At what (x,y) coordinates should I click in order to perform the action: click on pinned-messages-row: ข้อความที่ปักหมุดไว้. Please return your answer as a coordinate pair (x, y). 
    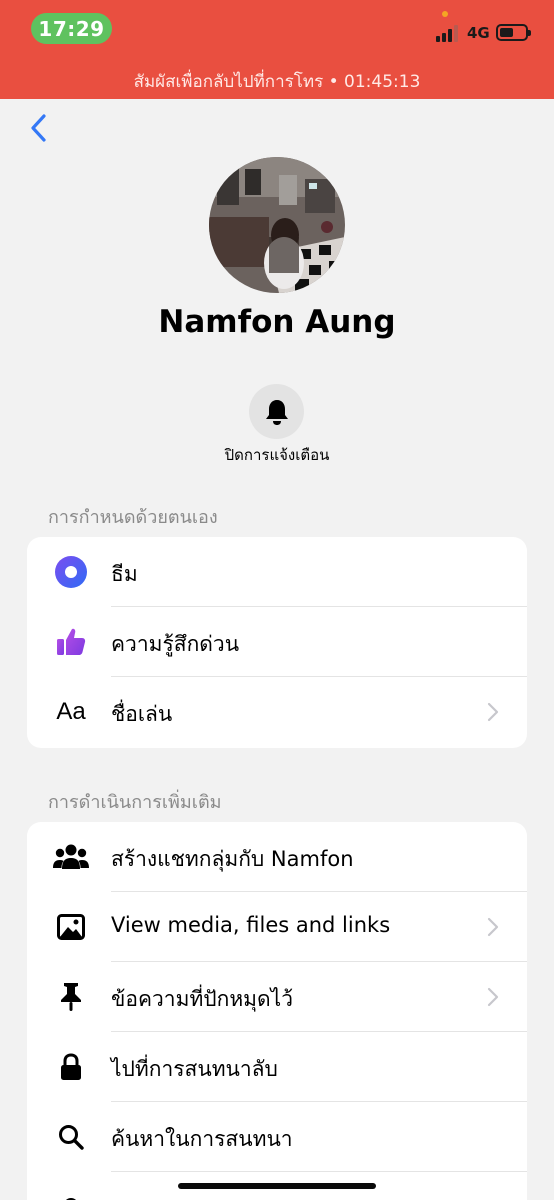
    Looking at the image, I should click on (277, 997).